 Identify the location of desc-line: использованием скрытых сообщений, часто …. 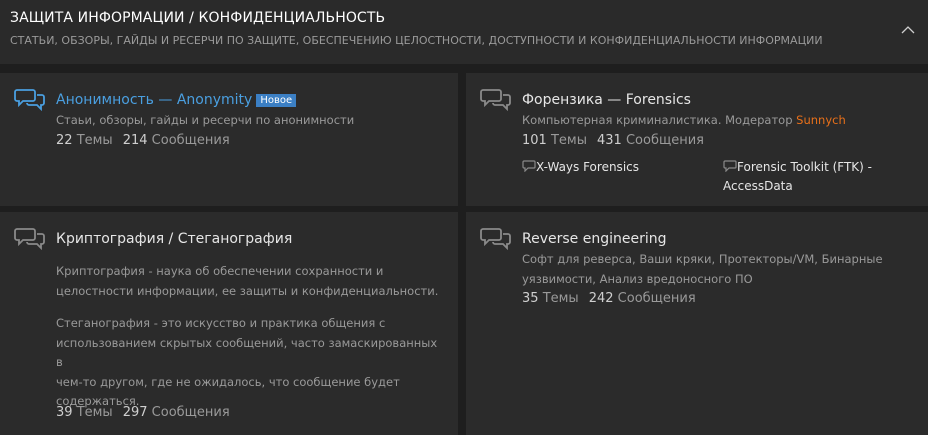
(247, 352).